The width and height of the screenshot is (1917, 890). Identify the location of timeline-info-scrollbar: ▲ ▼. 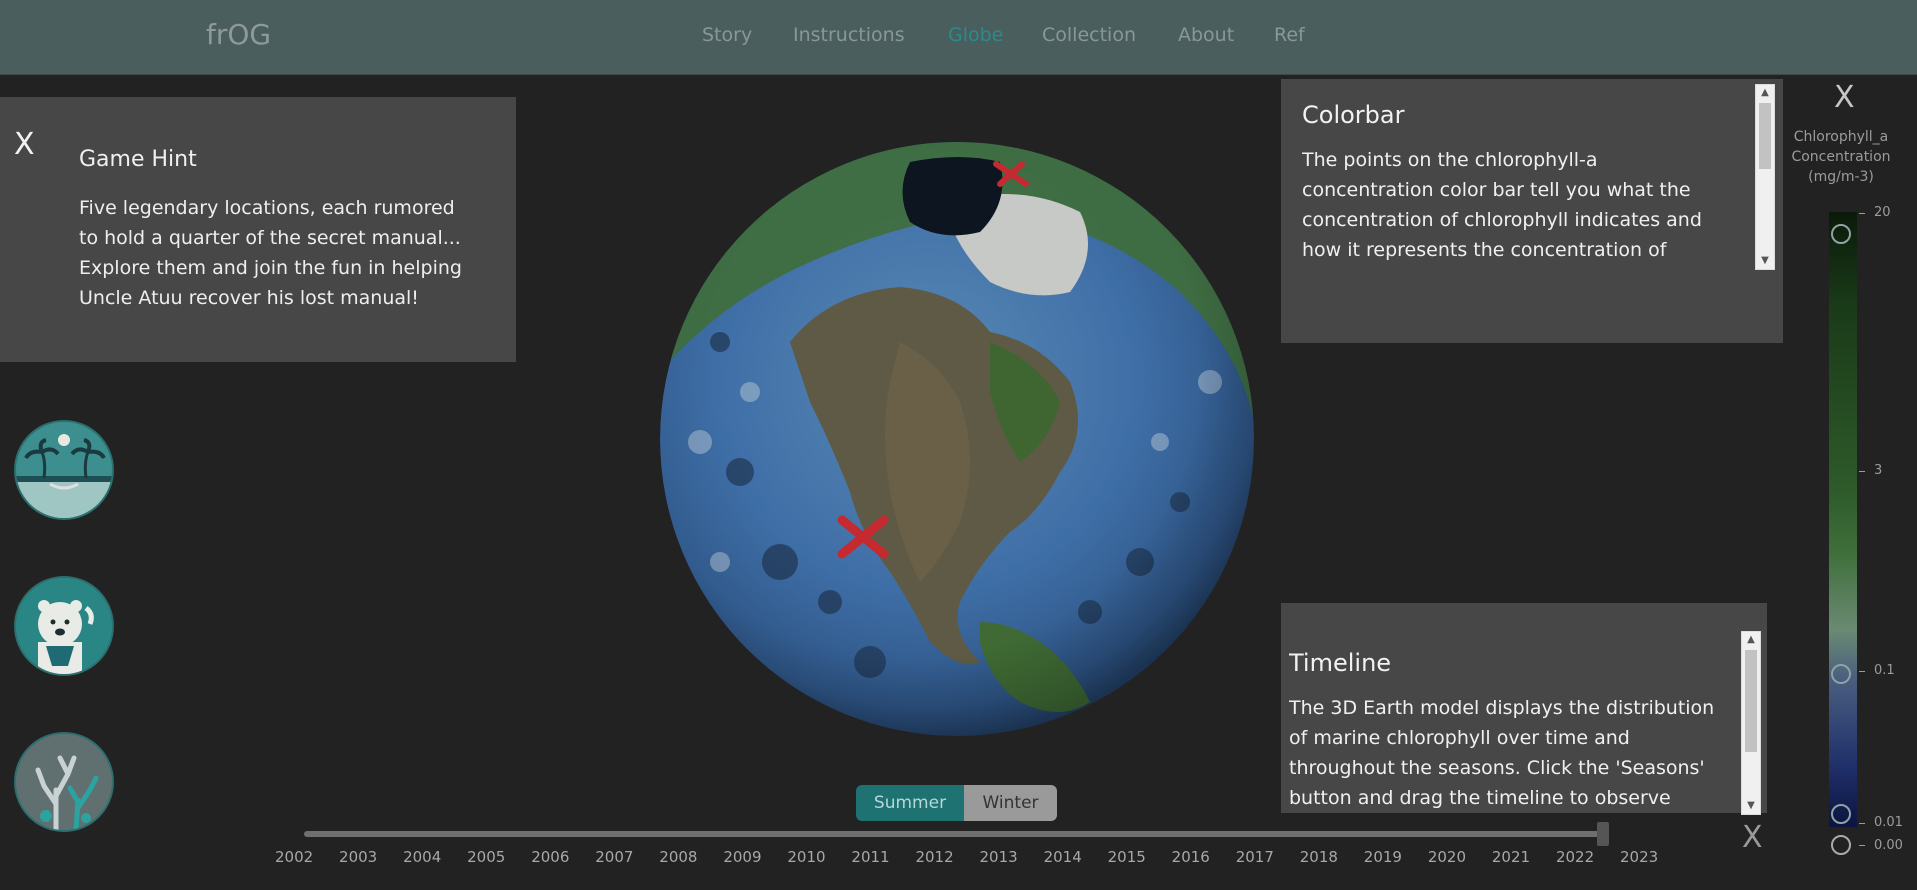
(1751, 723).